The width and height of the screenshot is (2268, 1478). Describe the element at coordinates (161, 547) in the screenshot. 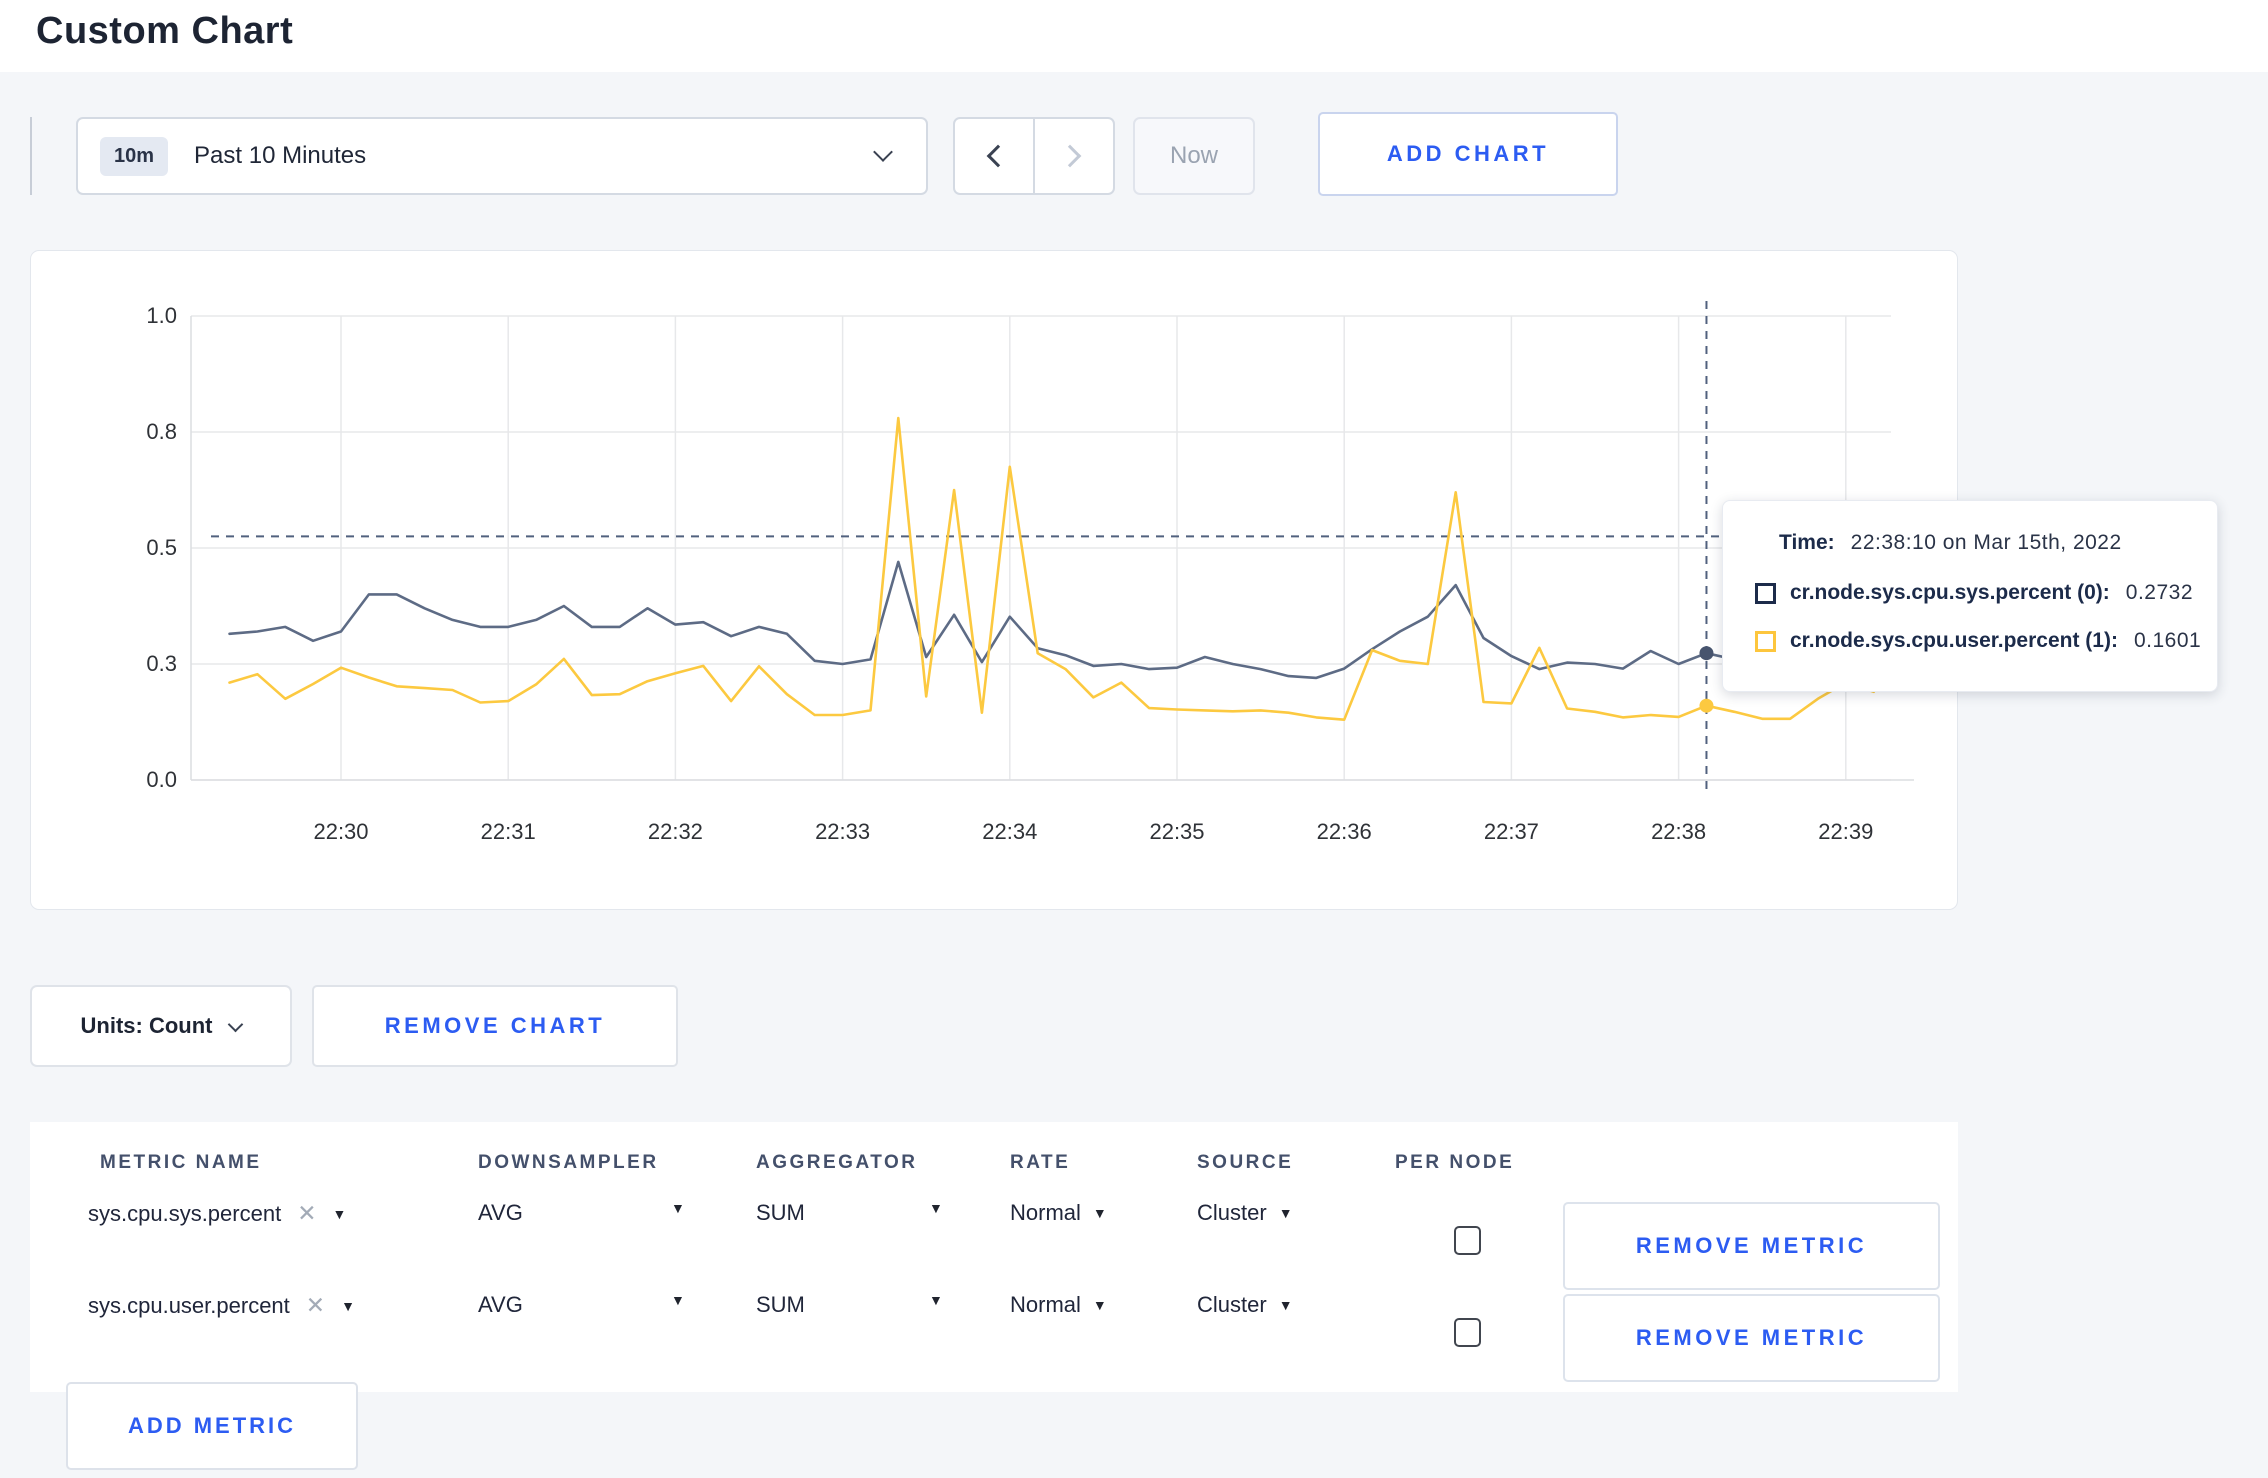

I see `y-axis-tick-label: 0.5` at that location.